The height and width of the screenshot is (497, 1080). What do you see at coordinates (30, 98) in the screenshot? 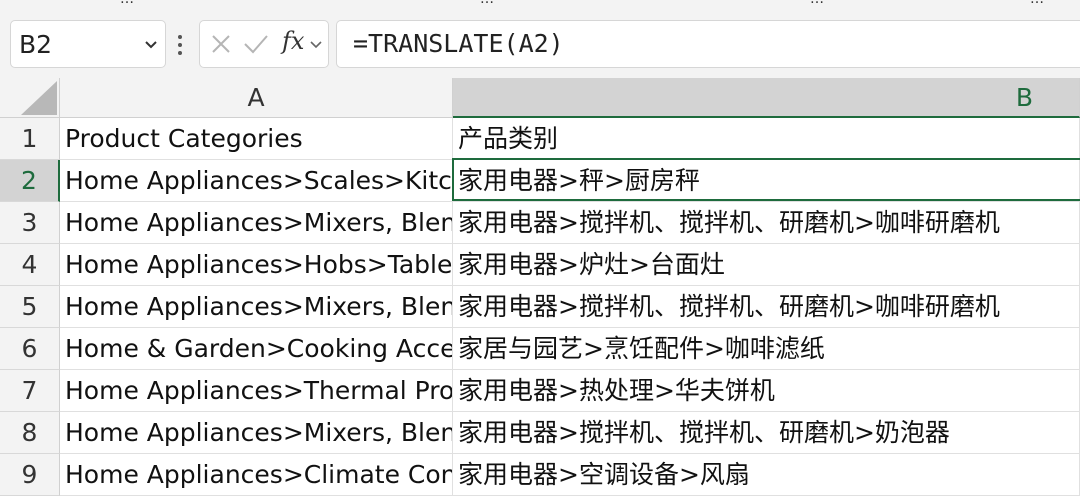
I see `select-all-corner` at bounding box center [30, 98].